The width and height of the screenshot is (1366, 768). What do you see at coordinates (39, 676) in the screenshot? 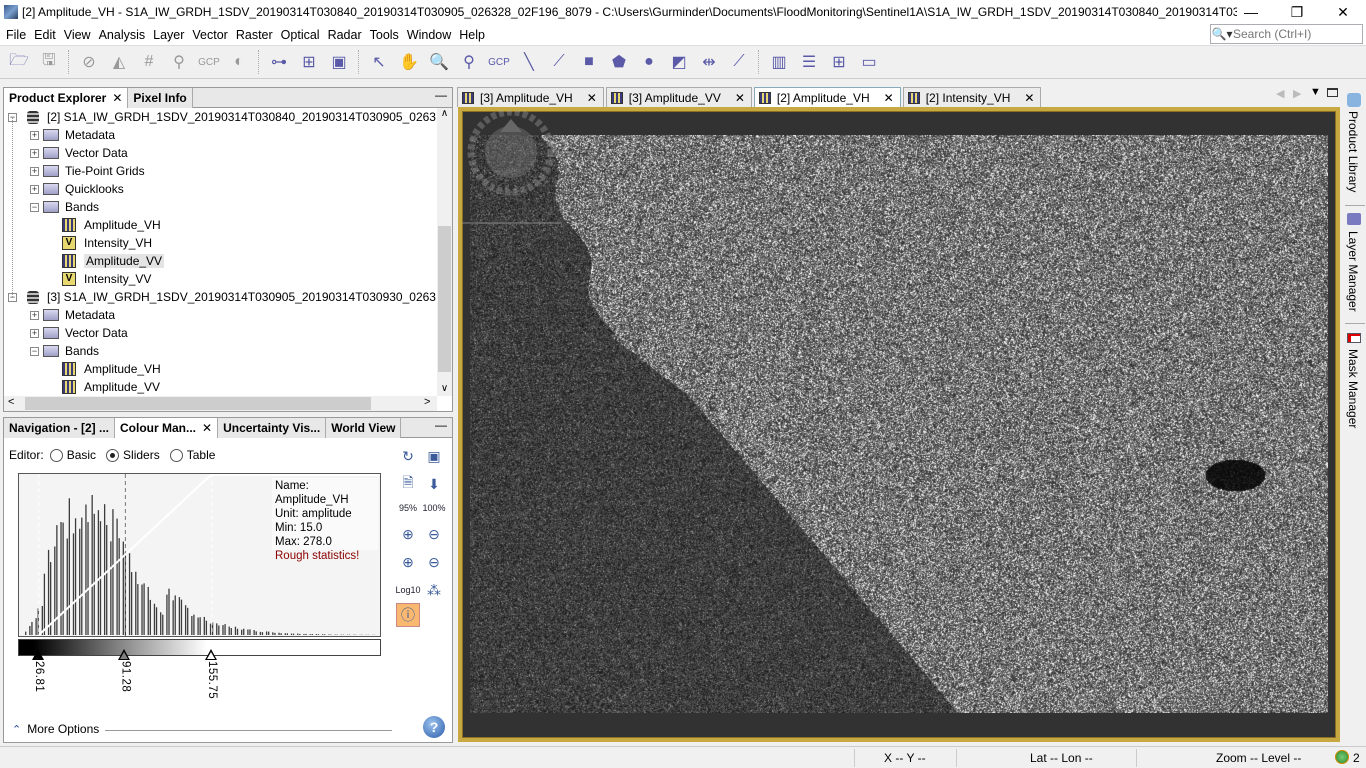
I see `slider-value-label: 26.81` at bounding box center [39, 676].